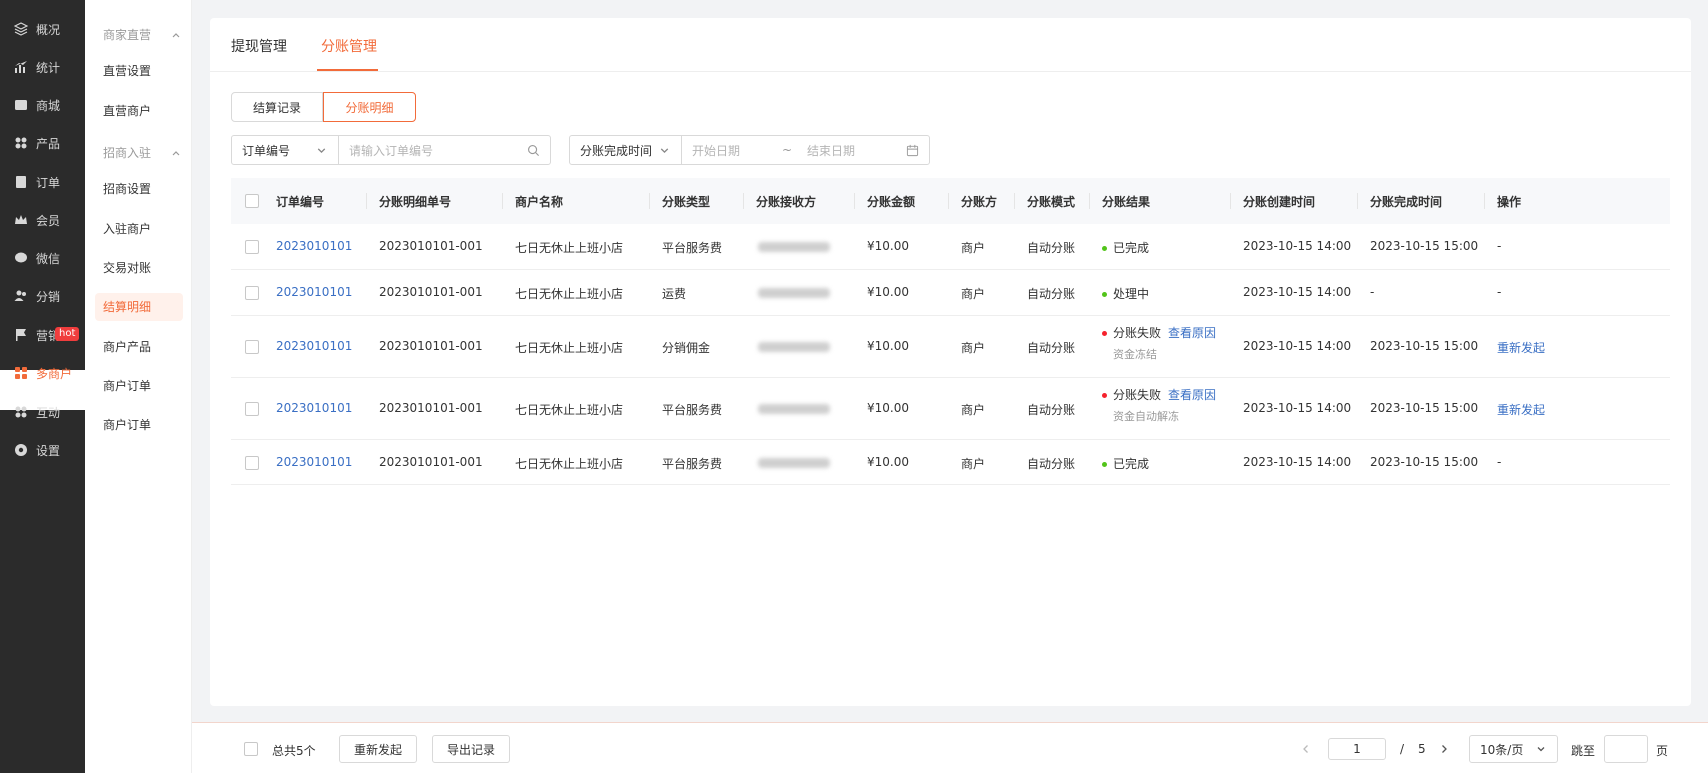  What do you see at coordinates (48, 258) in the screenshot?
I see `nav-item-label: 微信` at bounding box center [48, 258].